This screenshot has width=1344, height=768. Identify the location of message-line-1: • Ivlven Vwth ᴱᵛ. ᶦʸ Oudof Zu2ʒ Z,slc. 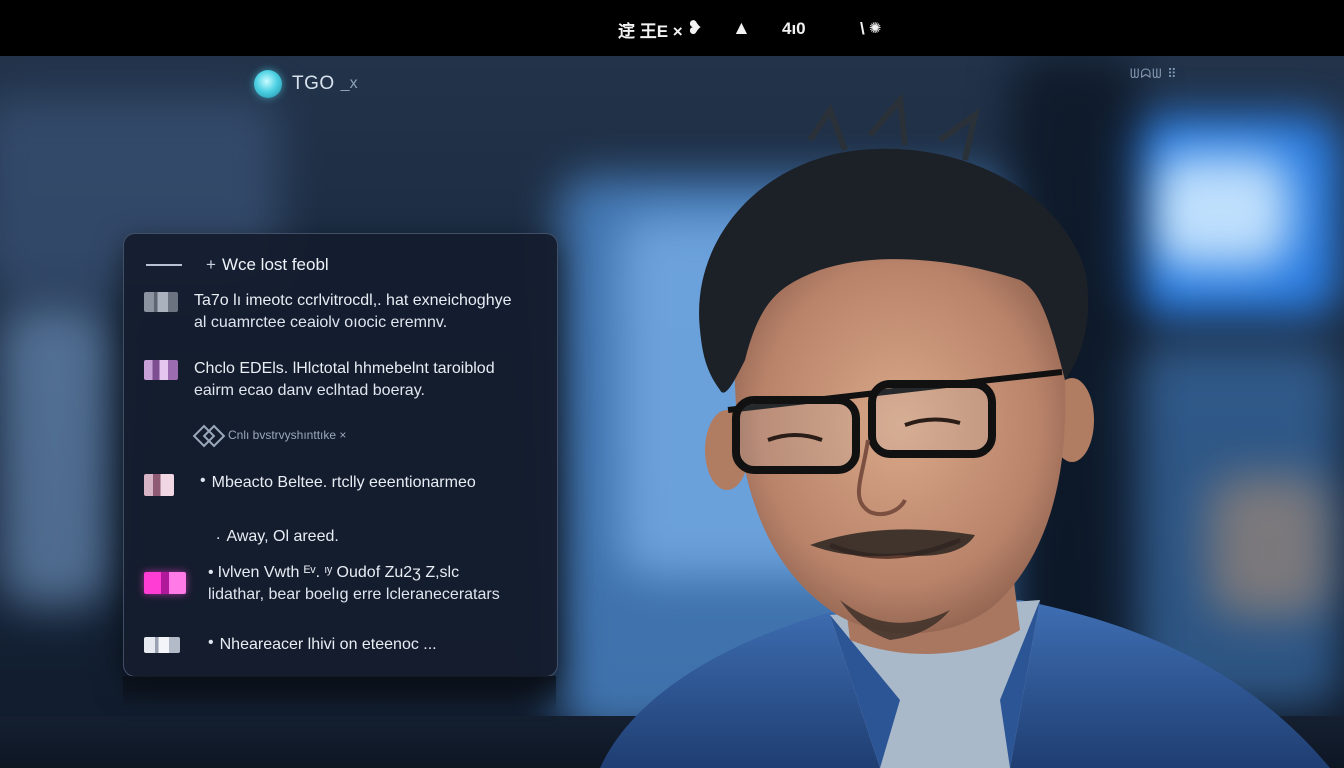
(334, 572).